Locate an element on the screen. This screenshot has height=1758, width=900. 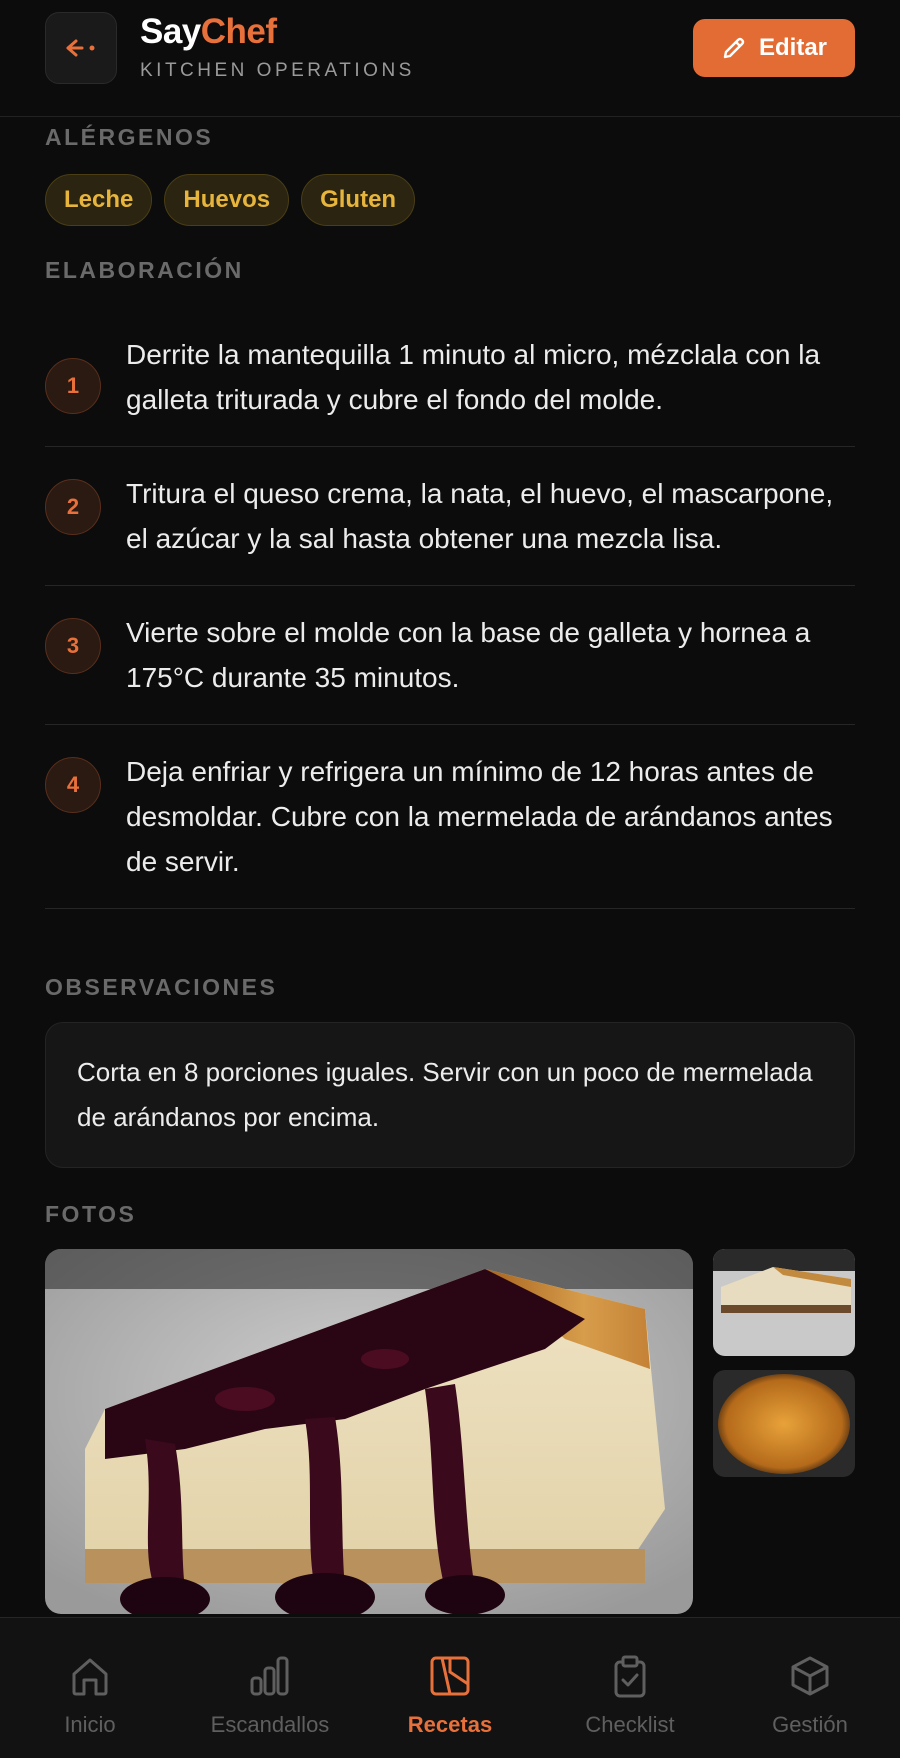
nav-item-checklist: Checklist is located at coordinates (630, 1696).